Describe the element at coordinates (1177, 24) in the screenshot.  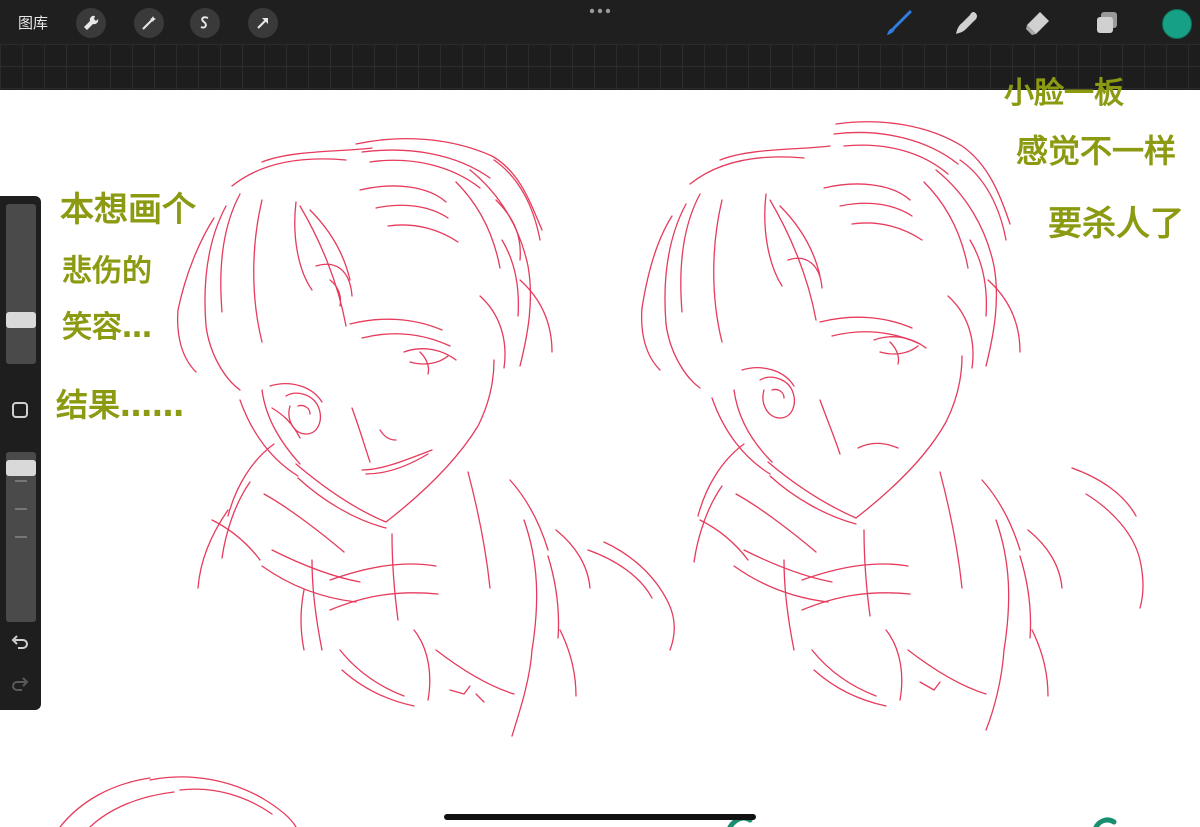
I see `color-picker-swatch` at that location.